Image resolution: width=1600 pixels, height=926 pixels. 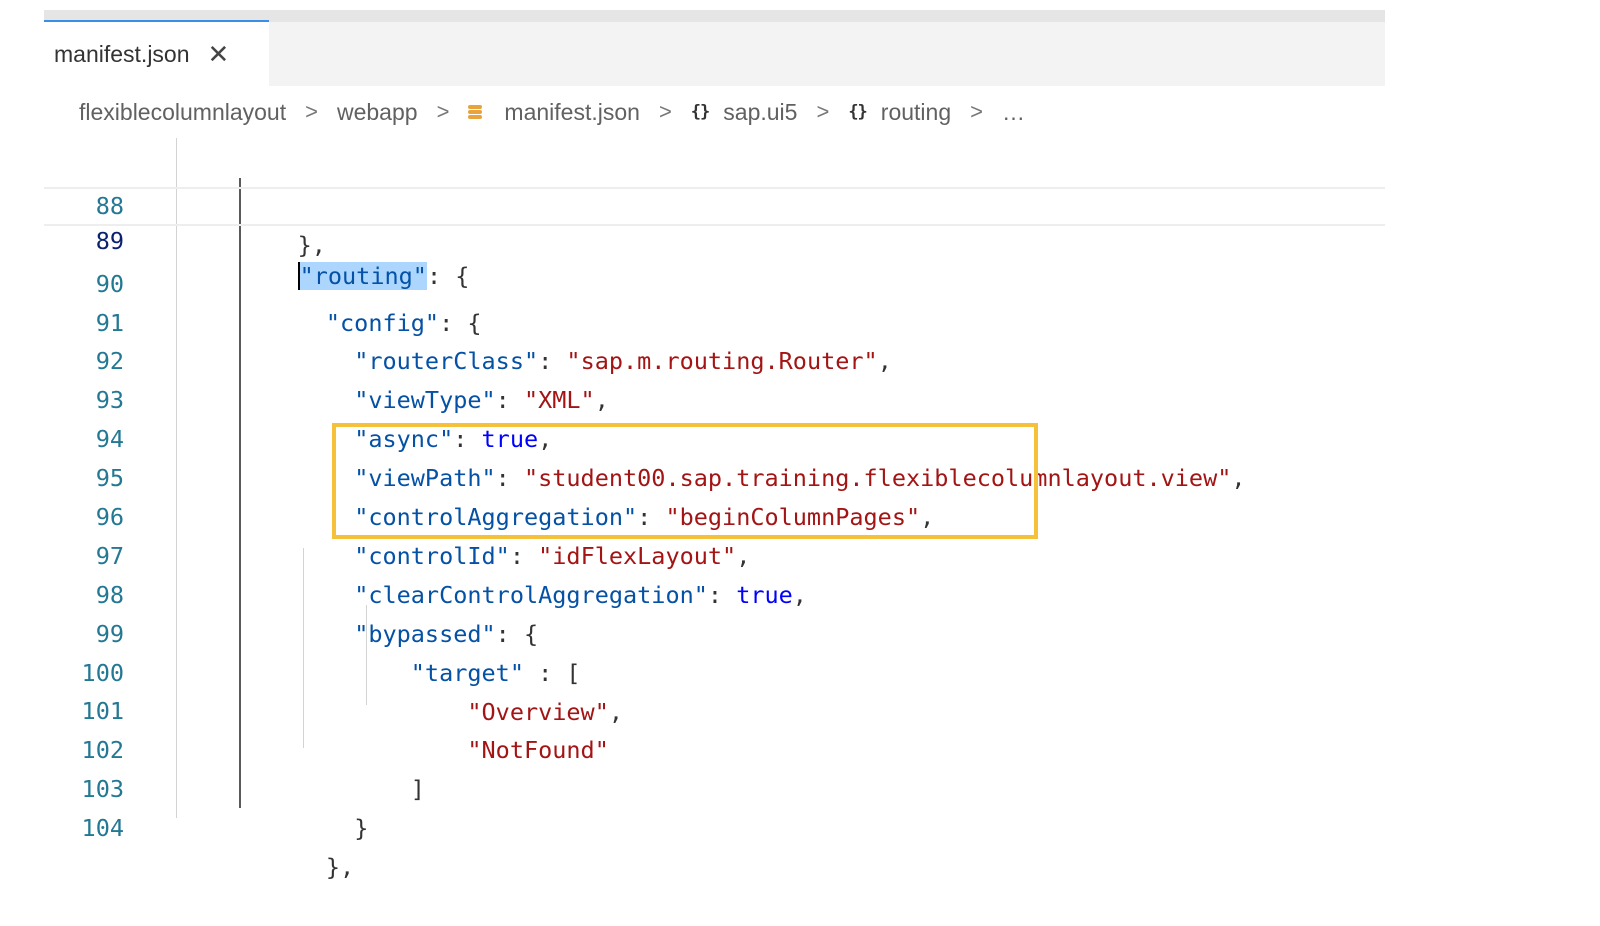 I want to click on breadcrumb-item-routing: {} routing, so click(x=899, y=112).